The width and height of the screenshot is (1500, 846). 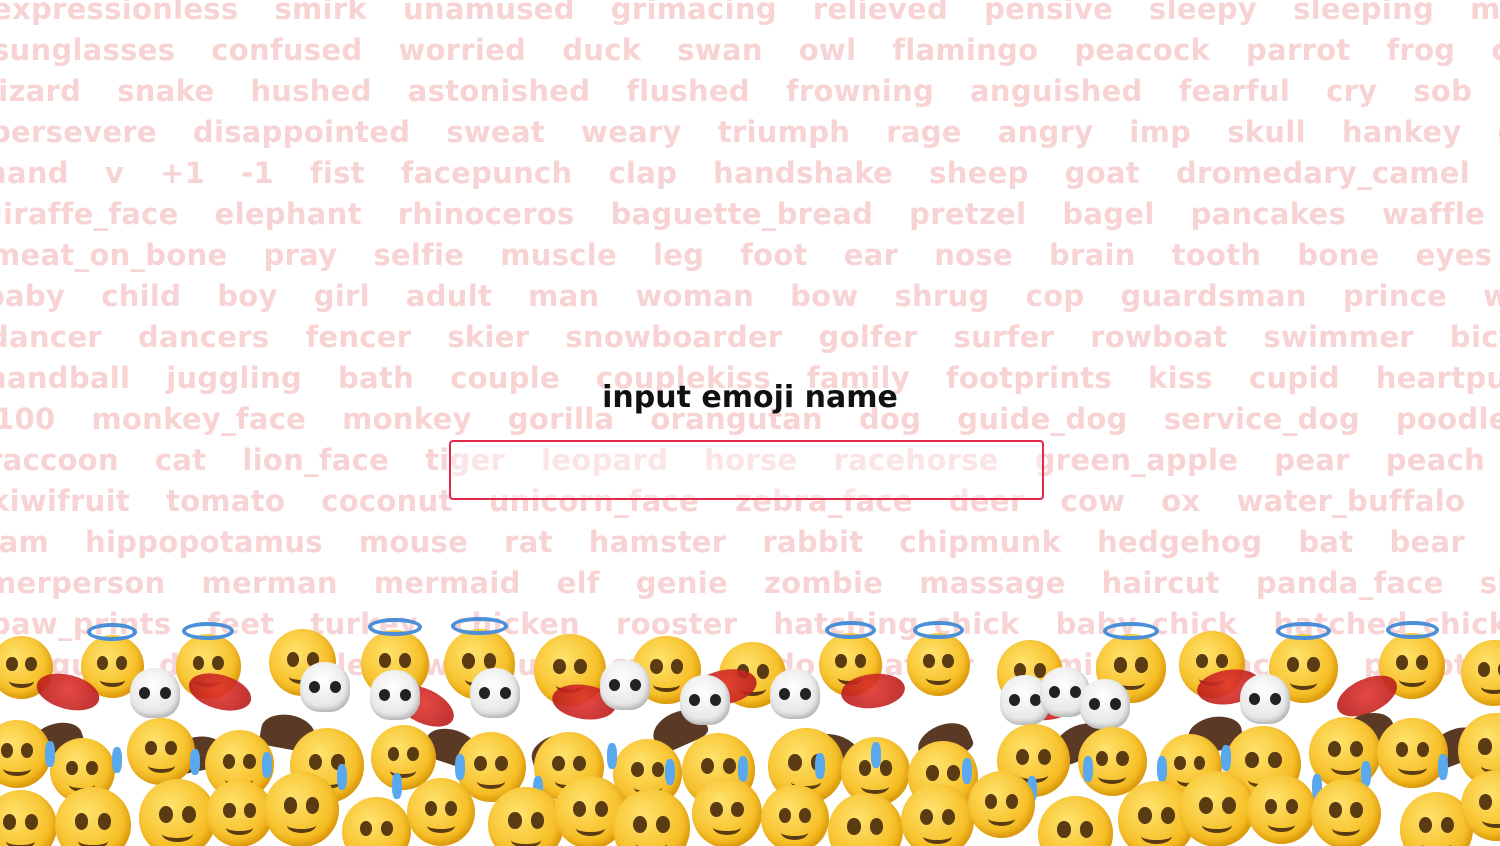 I want to click on page-title: input emoji name, so click(x=750, y=397).